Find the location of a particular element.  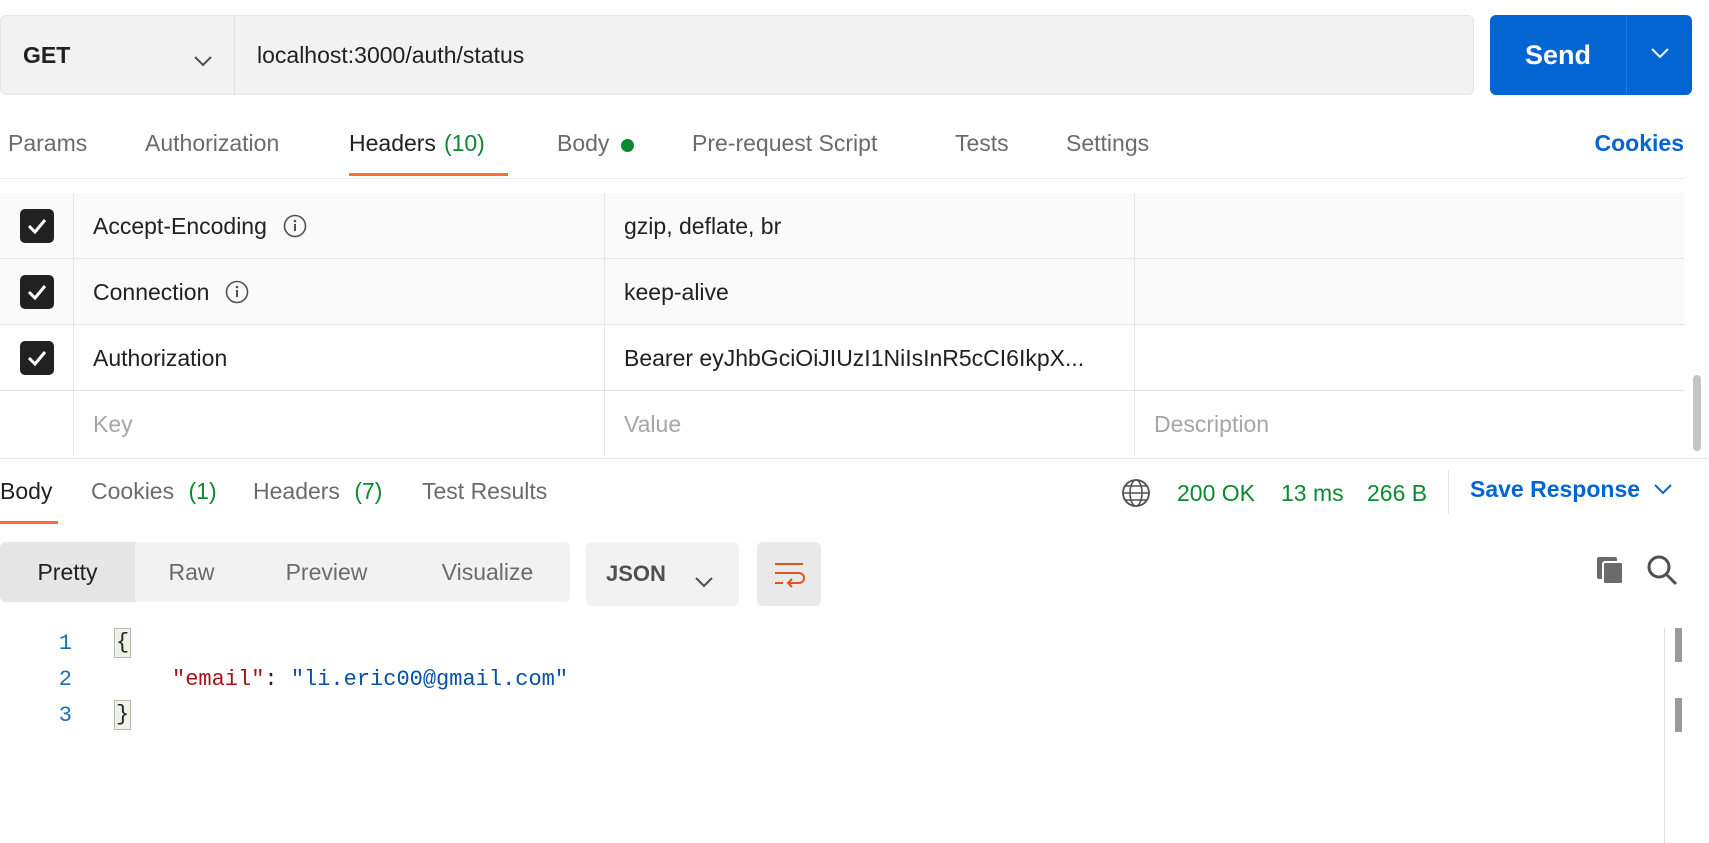

save-response-button: Save Response is located at coordinates (1571, 489).